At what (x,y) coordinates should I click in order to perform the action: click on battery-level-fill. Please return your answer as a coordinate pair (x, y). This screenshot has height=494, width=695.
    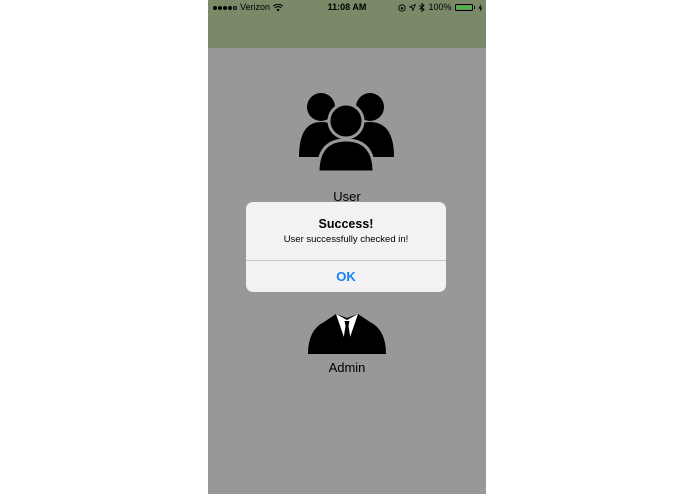
    Looking at the image, I should click on (463, 7).